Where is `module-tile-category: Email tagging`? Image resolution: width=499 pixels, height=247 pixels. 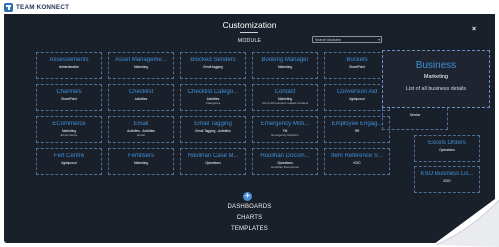 module-tile-category: Email tagging is located at coordinates (213, 66).